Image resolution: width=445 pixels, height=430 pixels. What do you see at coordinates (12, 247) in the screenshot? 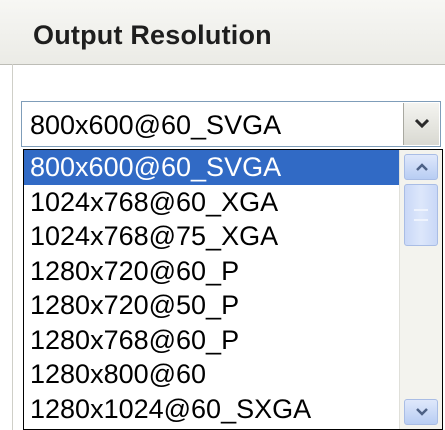
I see `group-border` at bounding box center [12, 247].